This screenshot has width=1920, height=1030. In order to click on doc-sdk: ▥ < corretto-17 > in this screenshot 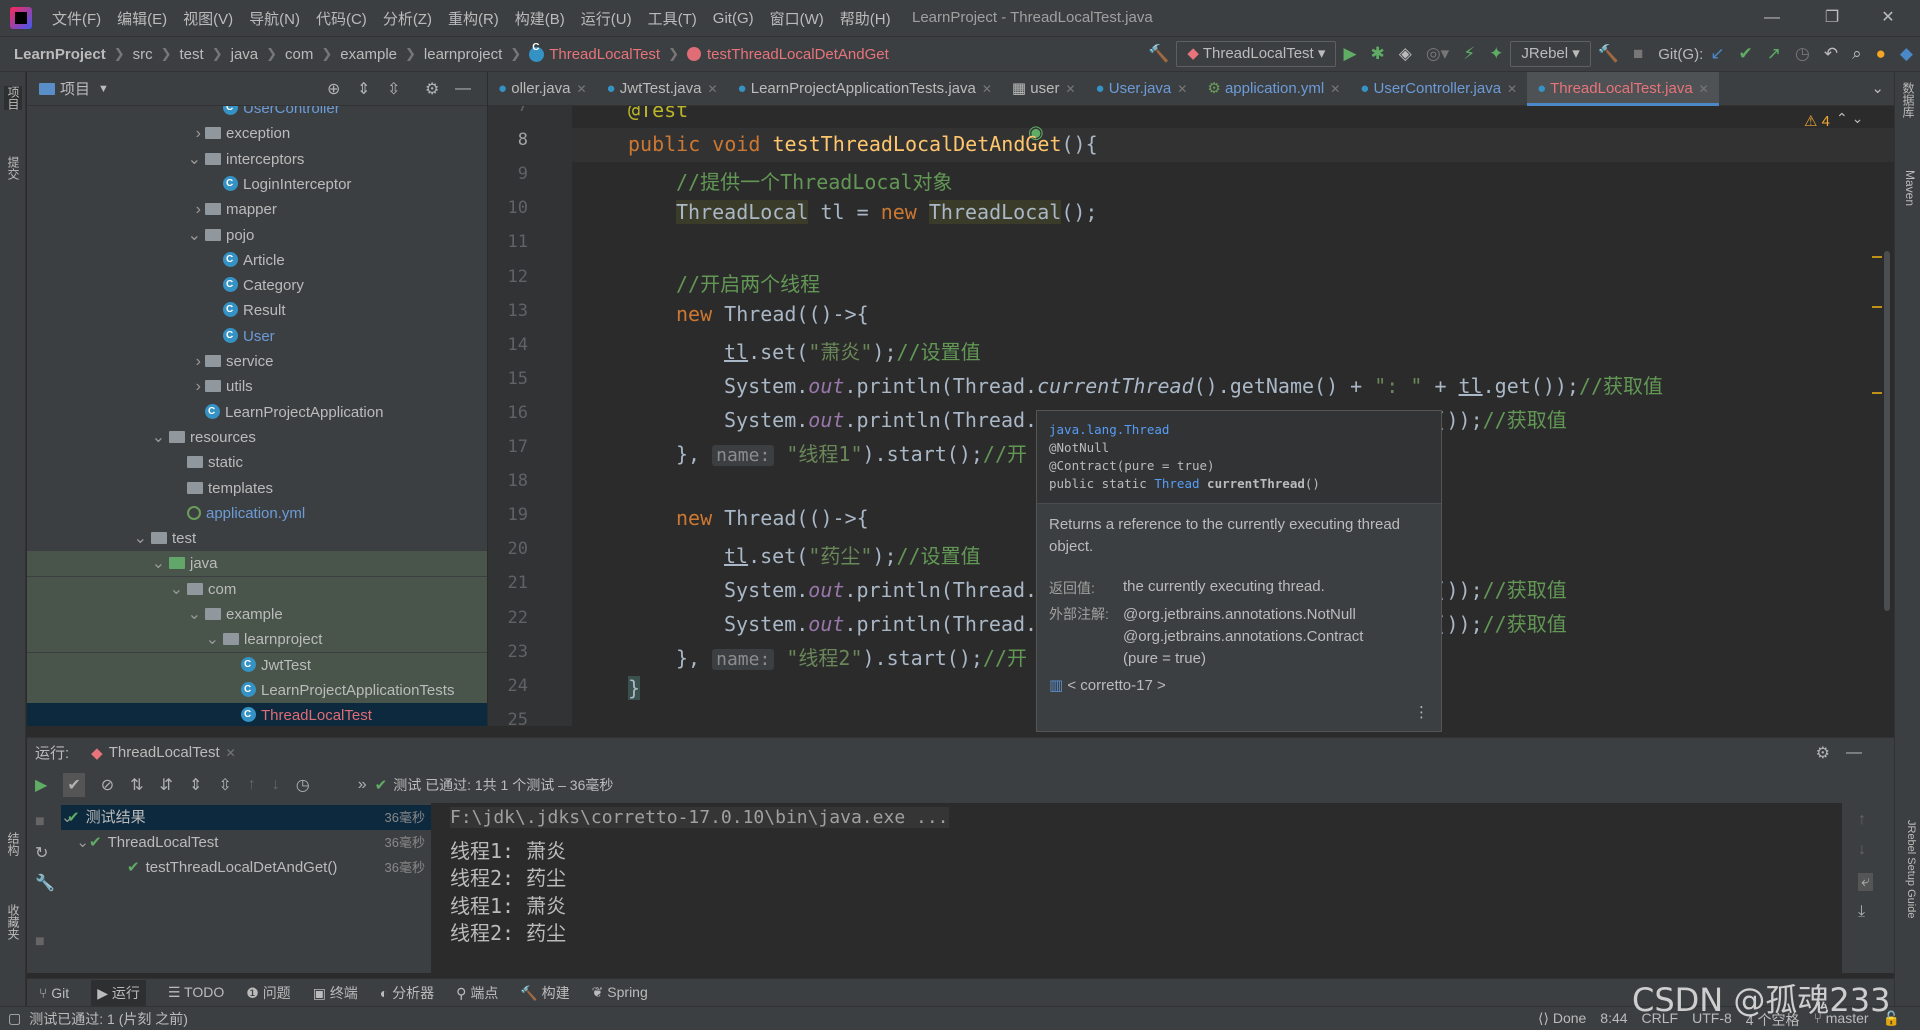, I will do `click(1239, 682)`.